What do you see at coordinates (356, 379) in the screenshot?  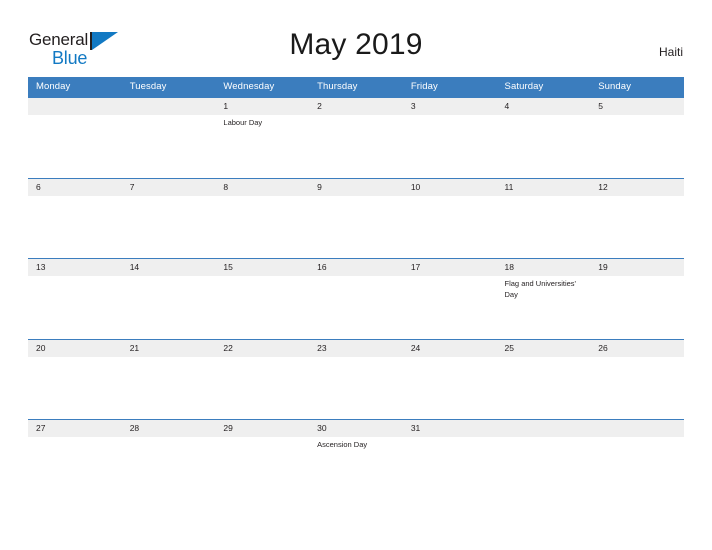 I see `week-row: 20 21 22 23 24 25 26` at bounding box center [356, 379].